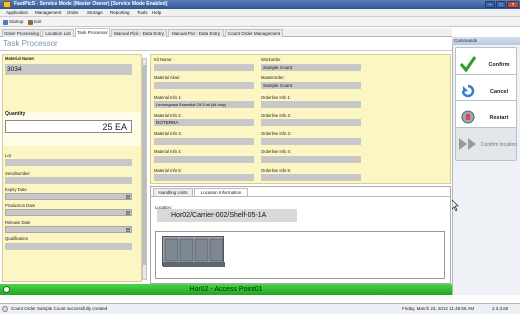 The width and height of the screenshot is (520, 314). Describe the element at coordinates (58, 33) in the screenshot. I see `tab-location-list: Location List` at that location.